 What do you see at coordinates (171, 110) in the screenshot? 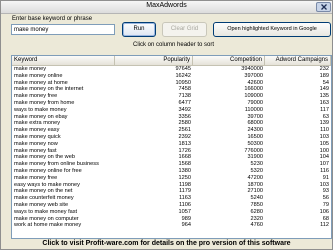
I see `table-row: ways to make money 3492 110000 117` at bounding box center [171, 110].